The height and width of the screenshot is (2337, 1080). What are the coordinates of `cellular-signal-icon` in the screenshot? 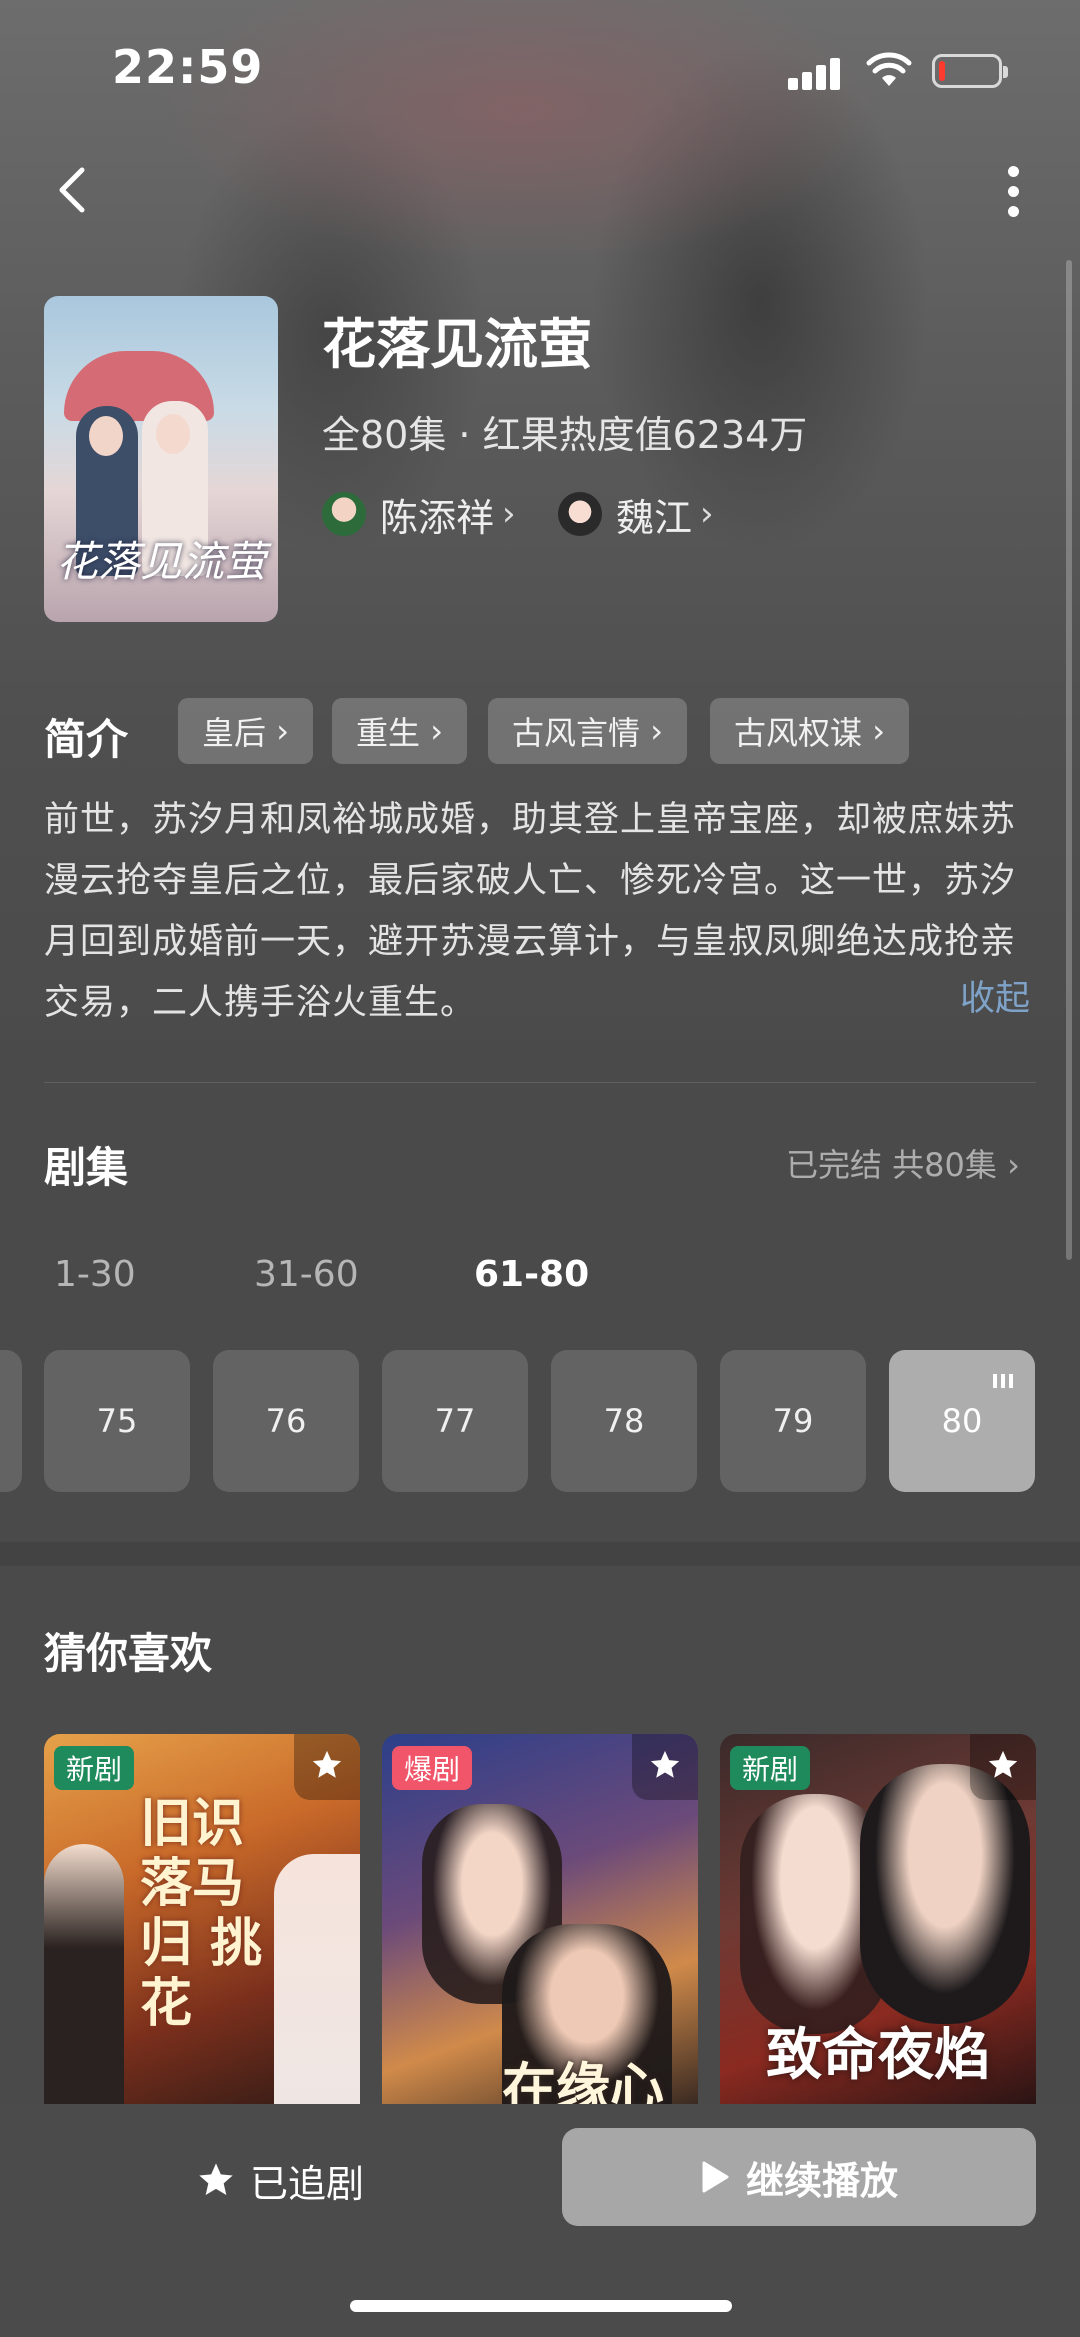 It's located at (816, 73).